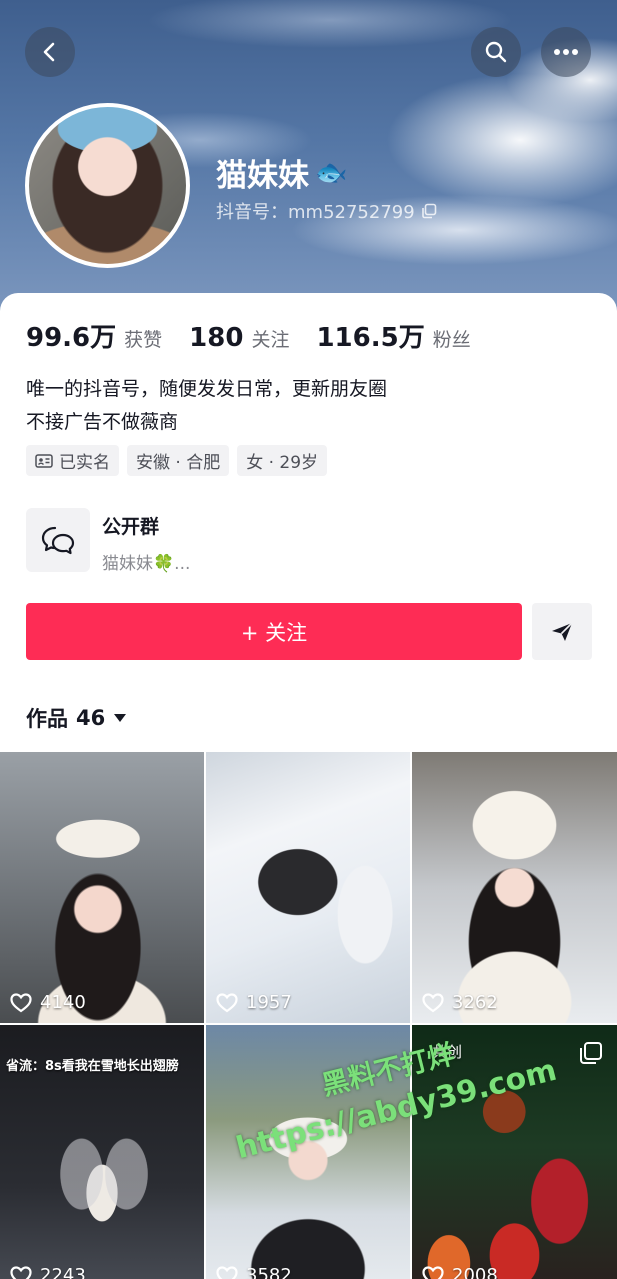  Describe the element at coordinates (102, 1152) in the screenshot. I see `video-thumbnail: 省流：8s看我在雪地长出翅膀 2243` at that location.